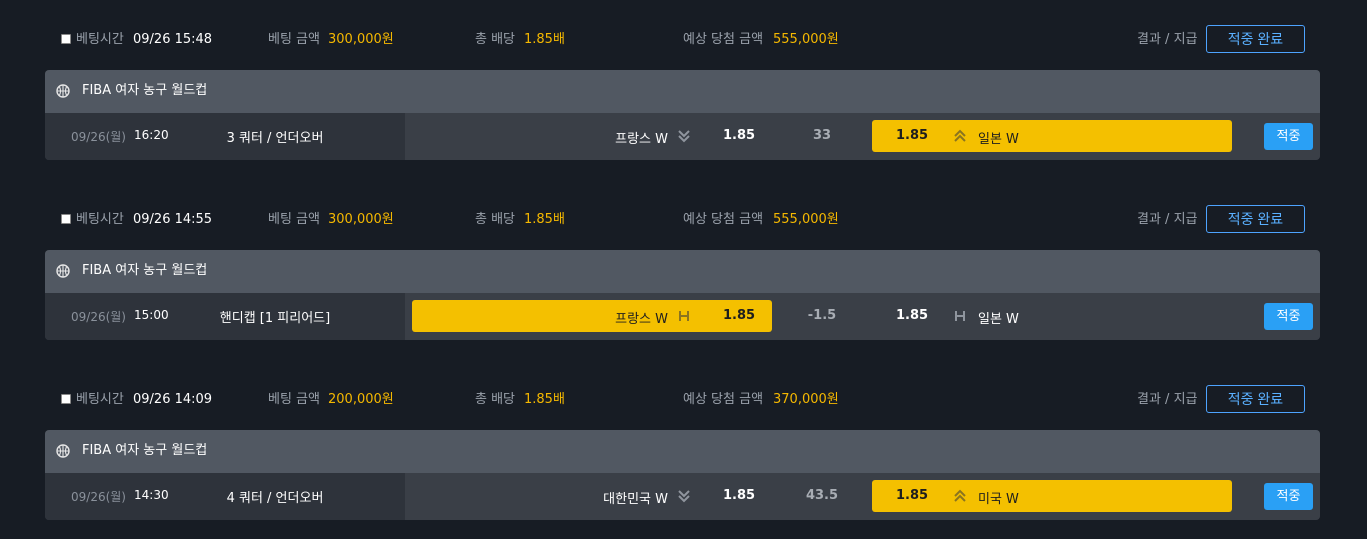 The image size is (1367, 539). Describe the element at coordinates (225, 136) in the screenshot. I see `match-info-cell: 09/26(월) 16:20 3 쿼터 / 언더오버` at that location.